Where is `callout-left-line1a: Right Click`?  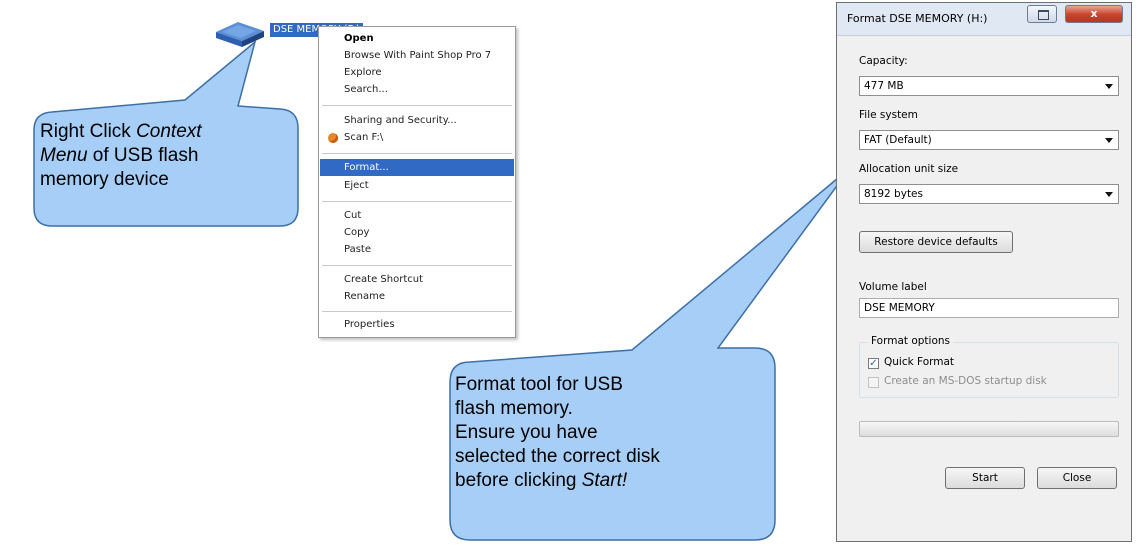
callout-left-line1a: Right Click is located at coordinates (88, 131).